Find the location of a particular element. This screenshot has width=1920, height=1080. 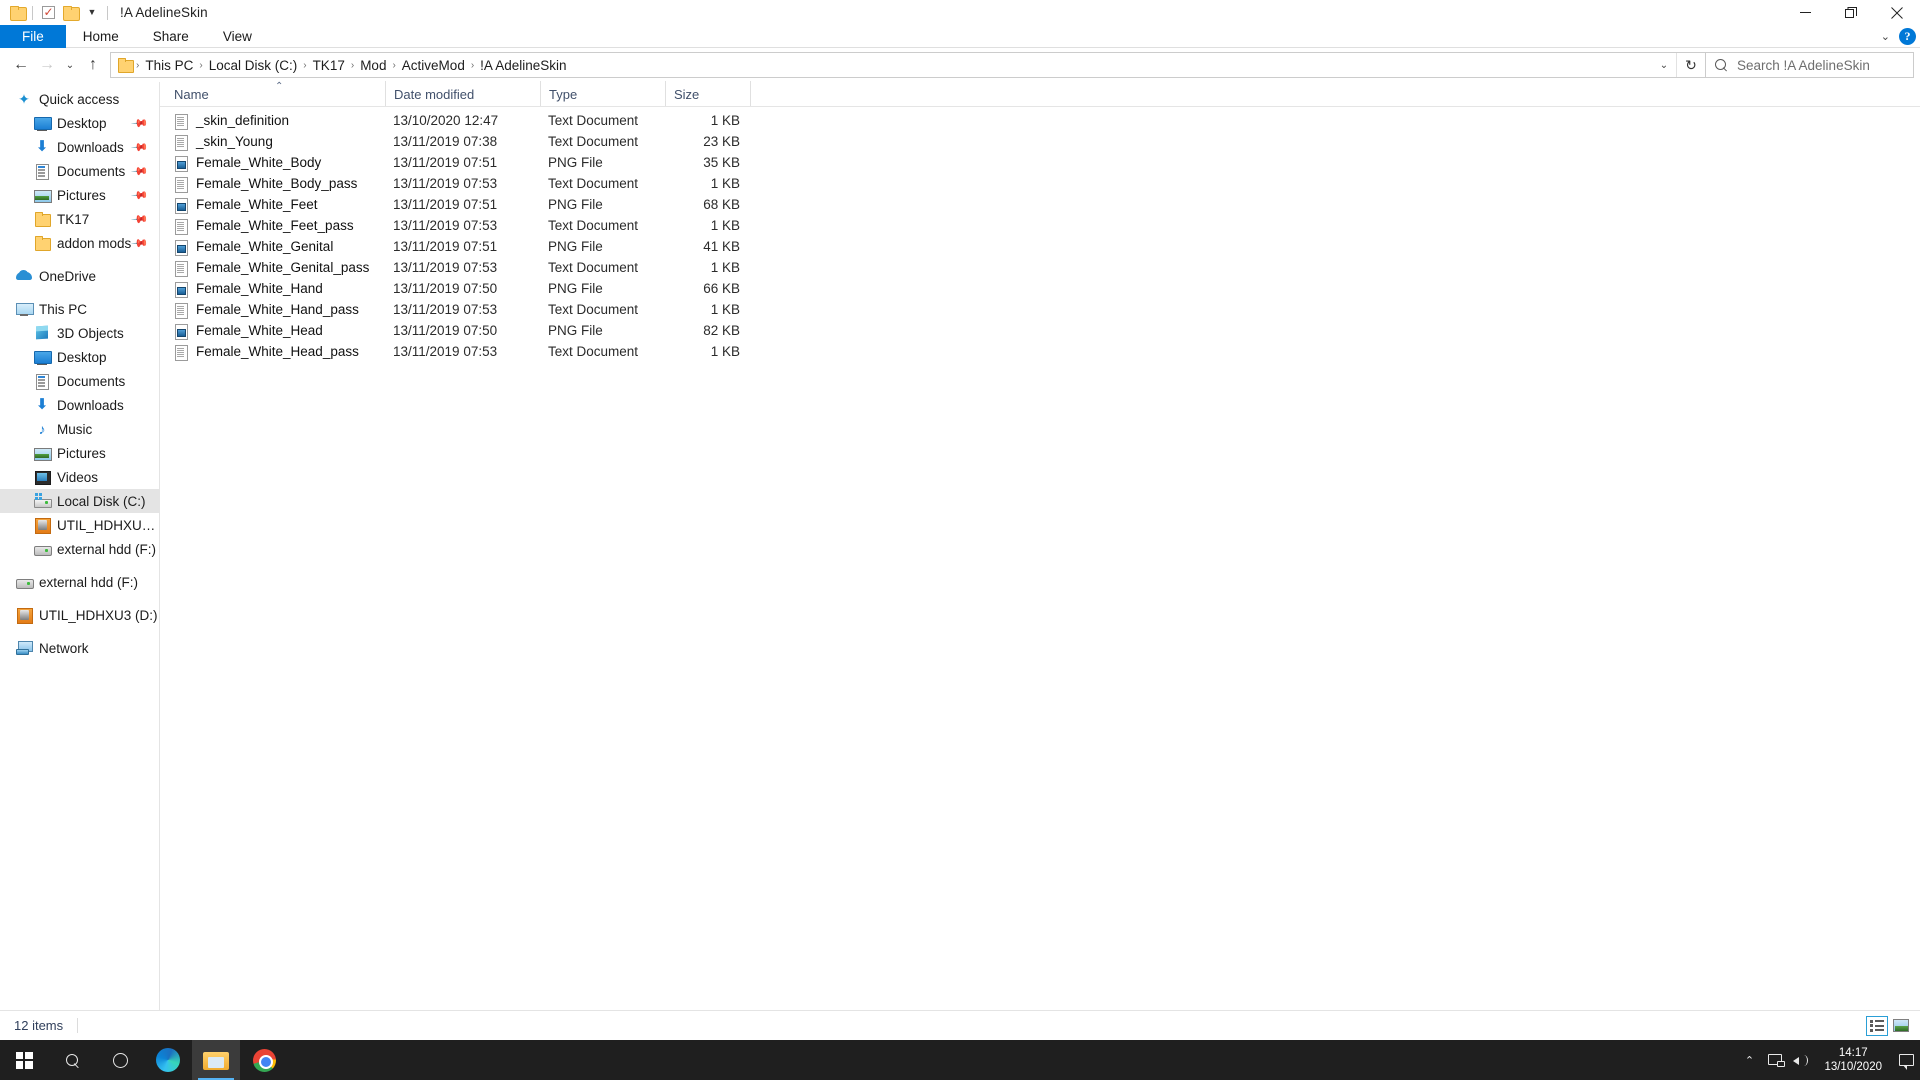

sidebar-item-videos: Videos is located at coordinates (79, 477).